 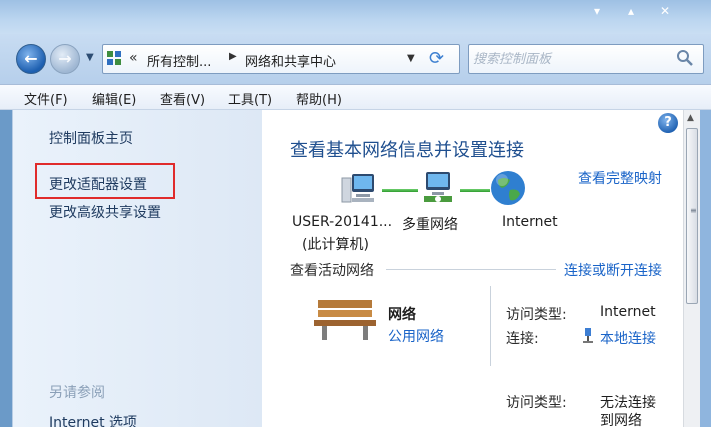 I want to click on connection-label: 连接:, so click(x=522, y=339).